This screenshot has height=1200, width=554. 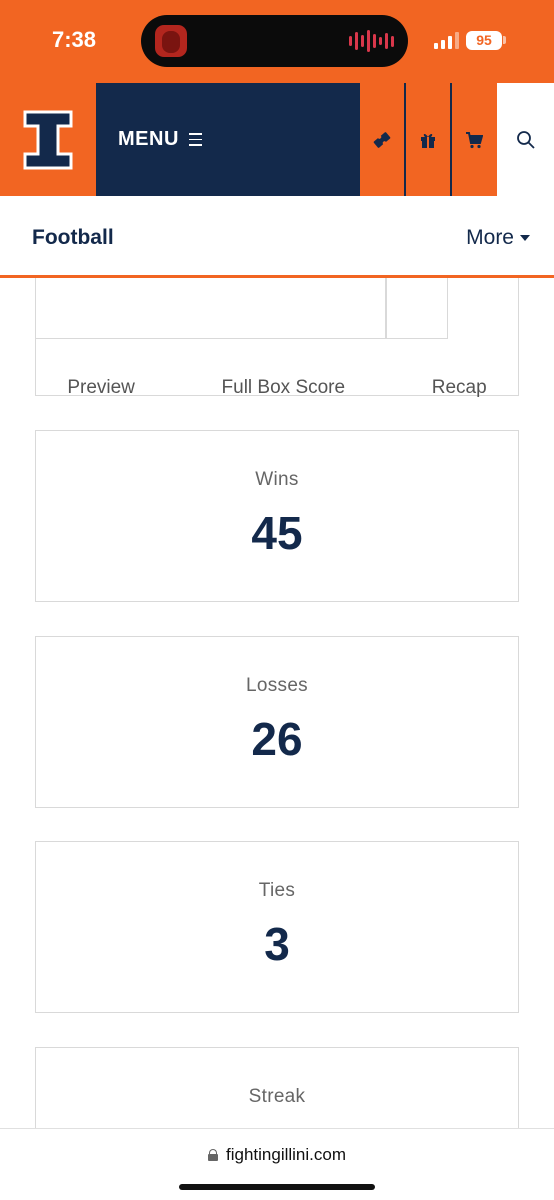 I want to click on illinois-logo, so click(x=48, y=139).